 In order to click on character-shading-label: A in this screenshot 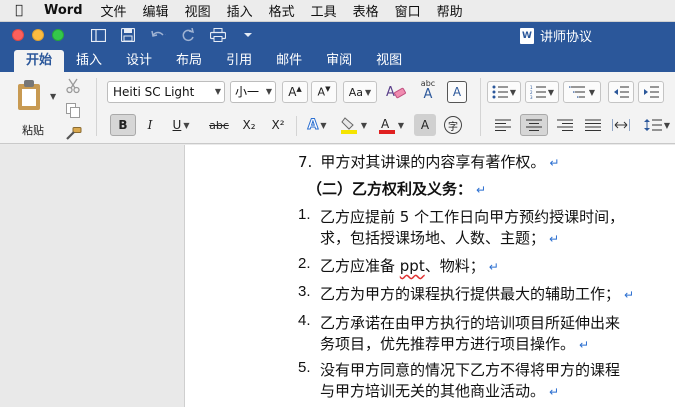, I will do `click(425, 125)`.